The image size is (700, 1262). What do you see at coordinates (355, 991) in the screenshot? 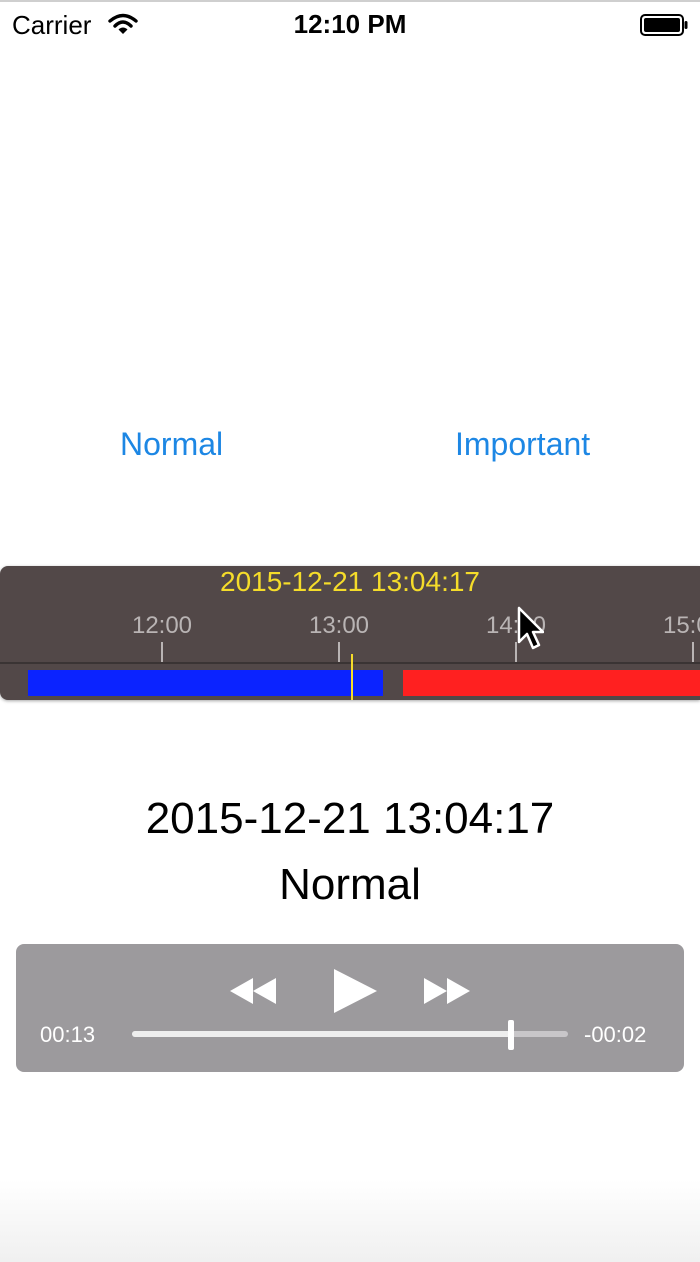
I see `play-icon` at bounding box center [355, 991].